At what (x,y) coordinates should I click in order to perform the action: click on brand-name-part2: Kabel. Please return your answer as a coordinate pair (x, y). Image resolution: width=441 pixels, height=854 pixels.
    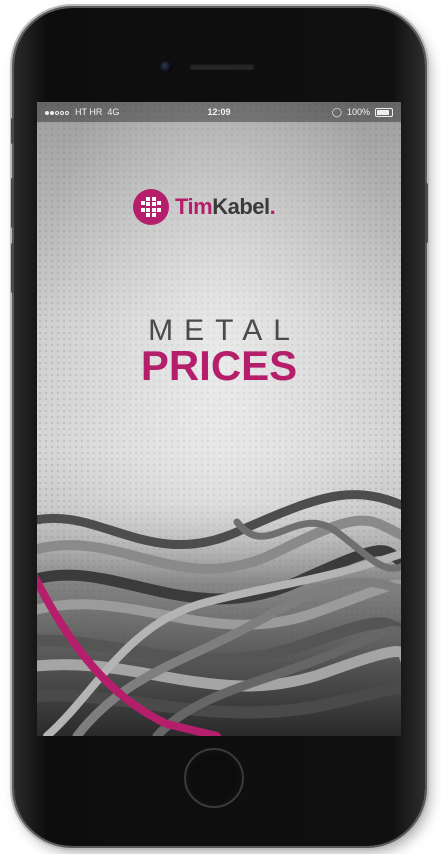
    Looking at the image, I should click on (241, 206).